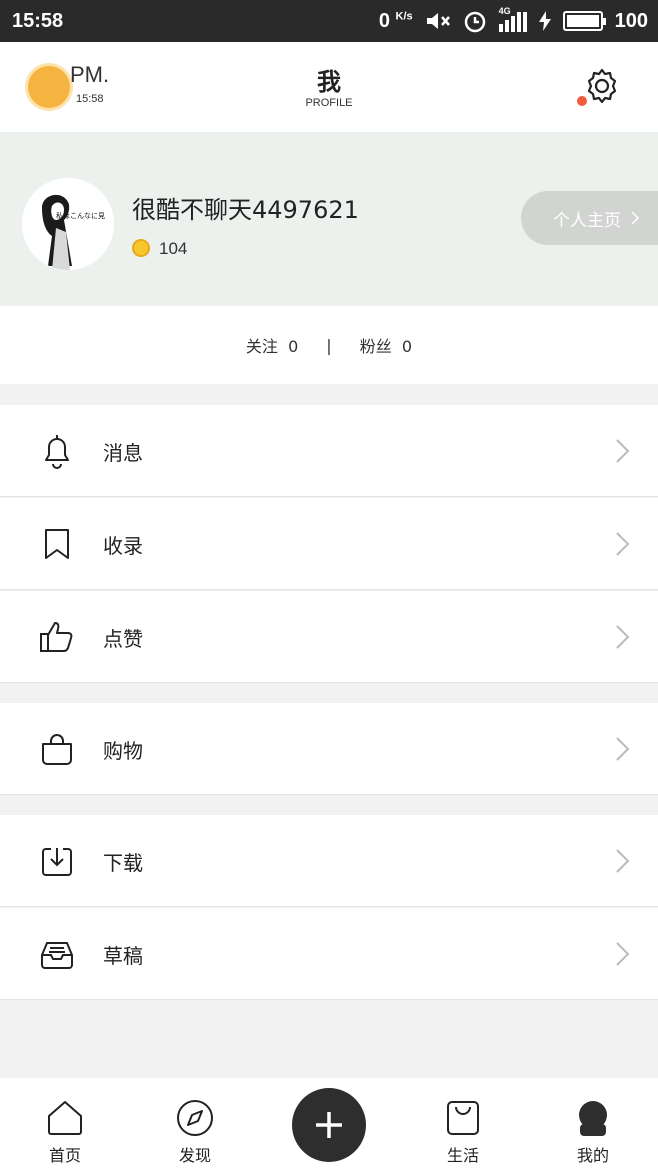 This screenshot has width=658, height=1170. What do you see at coordinates (329, 103) in the screenshot?
I see `page-subtitle: PROFILE` at bounding box center [329, 103].